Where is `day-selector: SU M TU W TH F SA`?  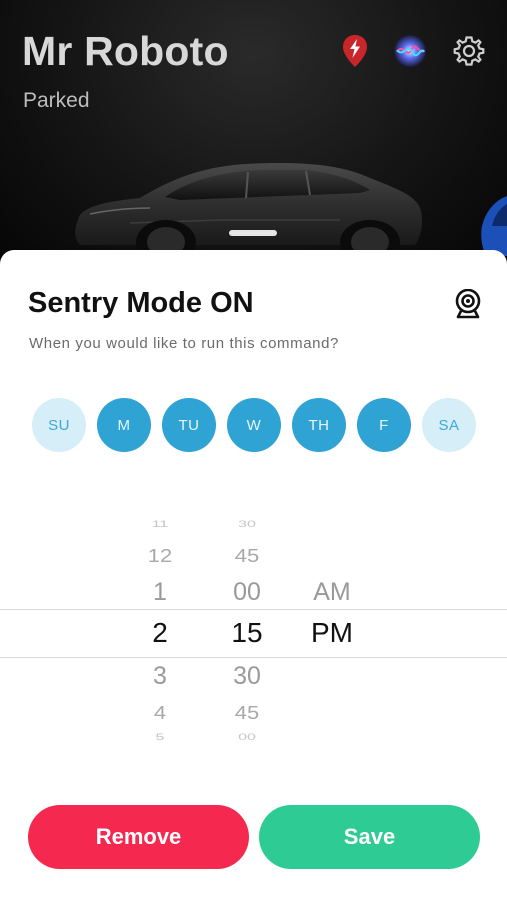
day-selector: SU M TU W TH F SA is located at coordinates (254, 425).